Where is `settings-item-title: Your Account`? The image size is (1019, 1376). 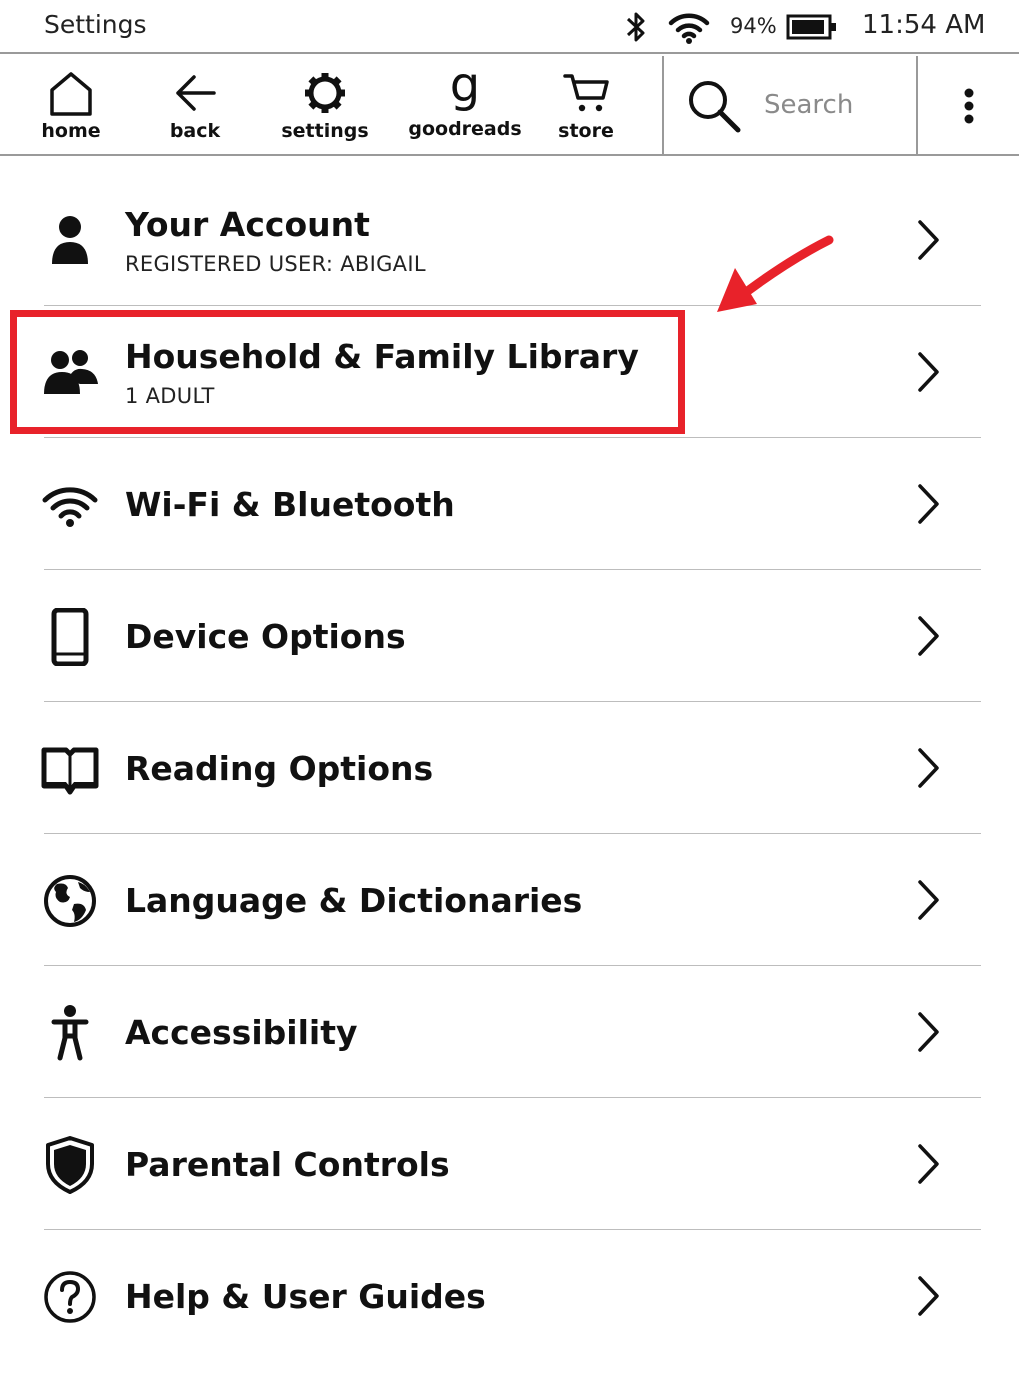 settings-item-title: Your Account is located at coordinates (247, 224).